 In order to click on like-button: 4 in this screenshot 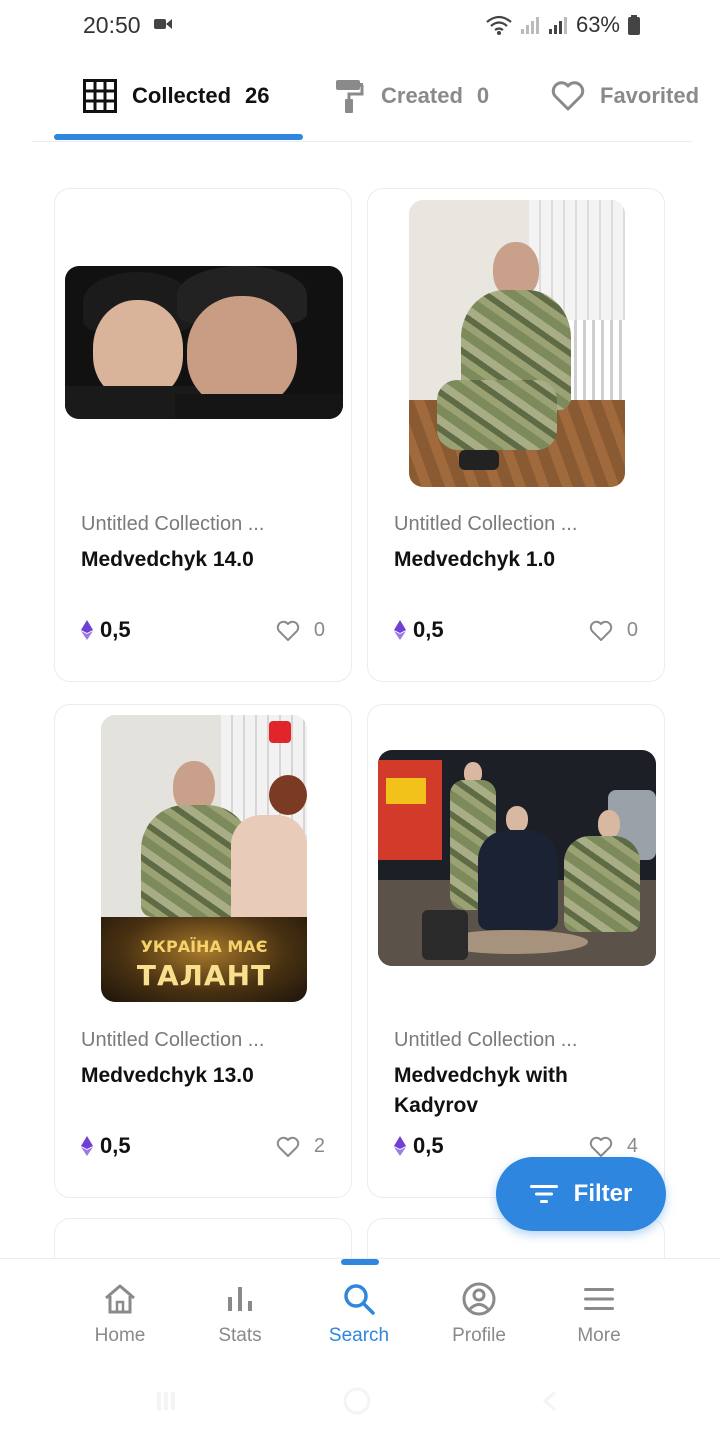, I will do `click(613, 1146)`.